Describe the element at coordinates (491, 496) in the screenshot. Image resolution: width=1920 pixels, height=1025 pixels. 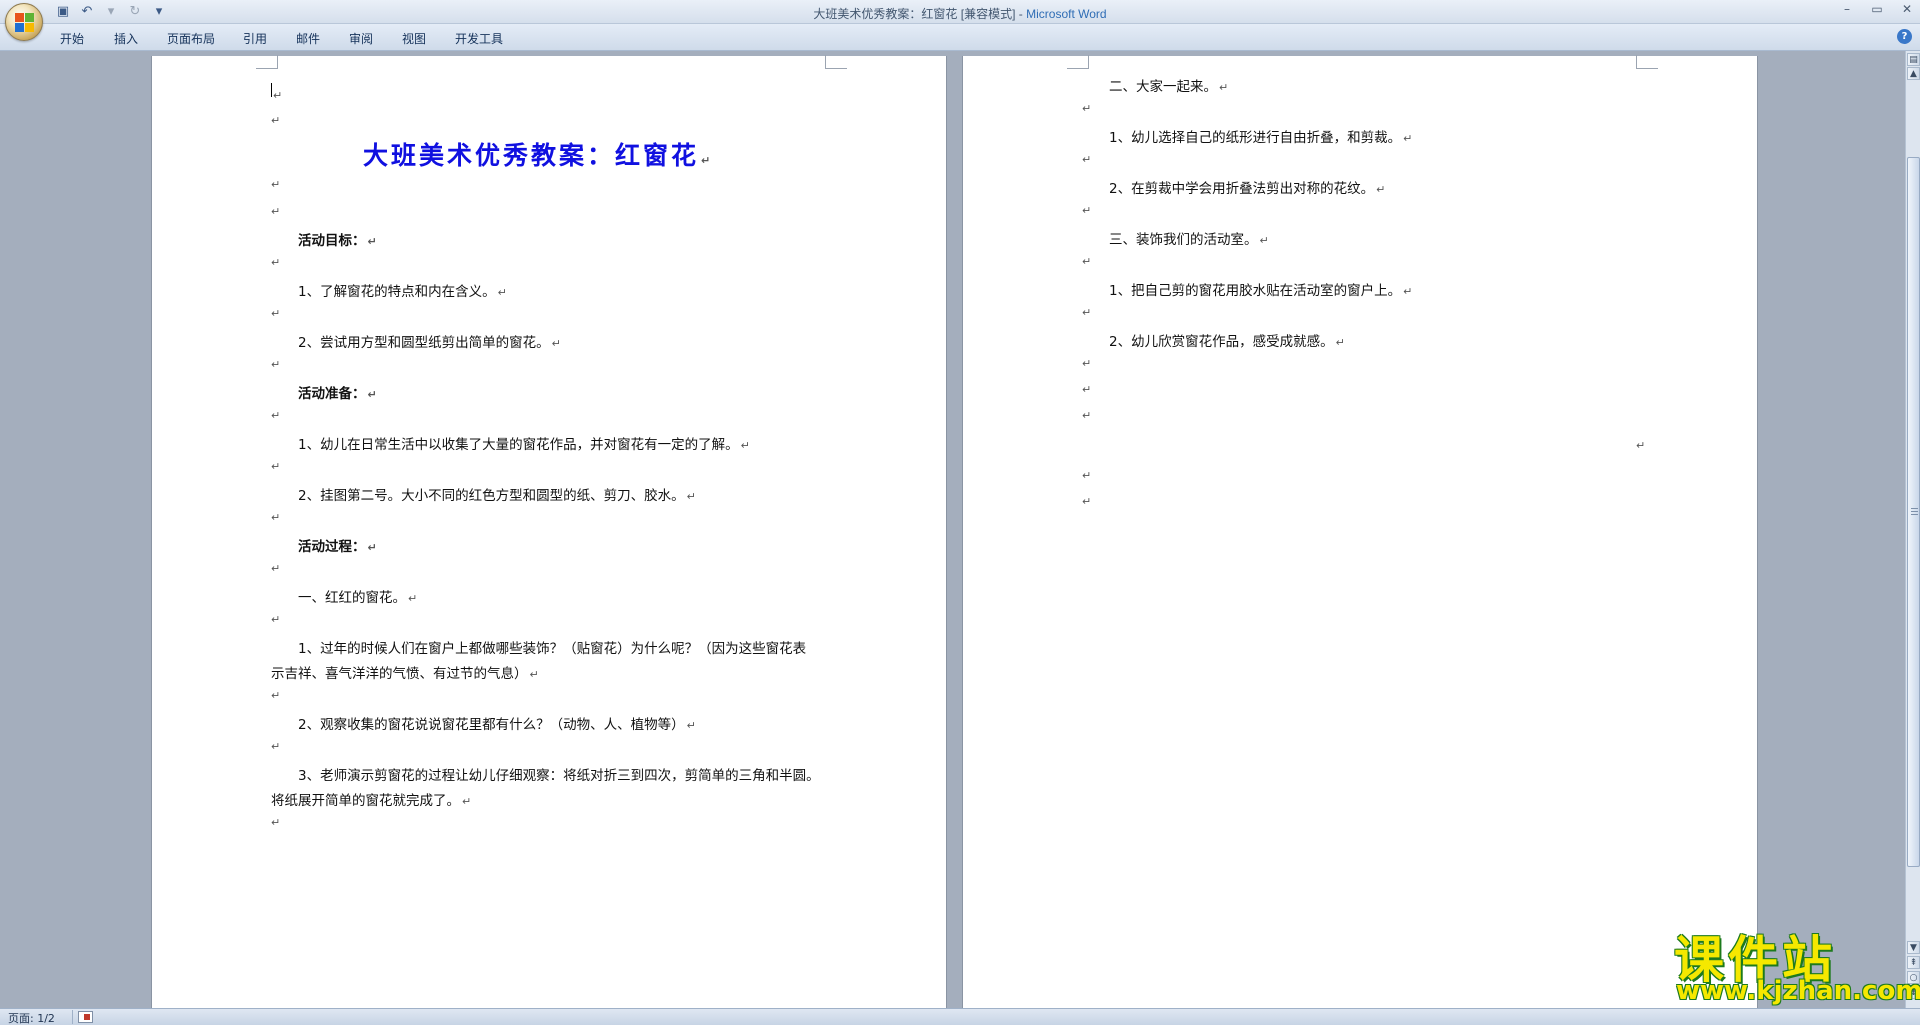
I see `prep-item-2-text: 2、挂图第二号。大小不同的红色方型和圆型的纸、剪刀、胶水。` at that location.